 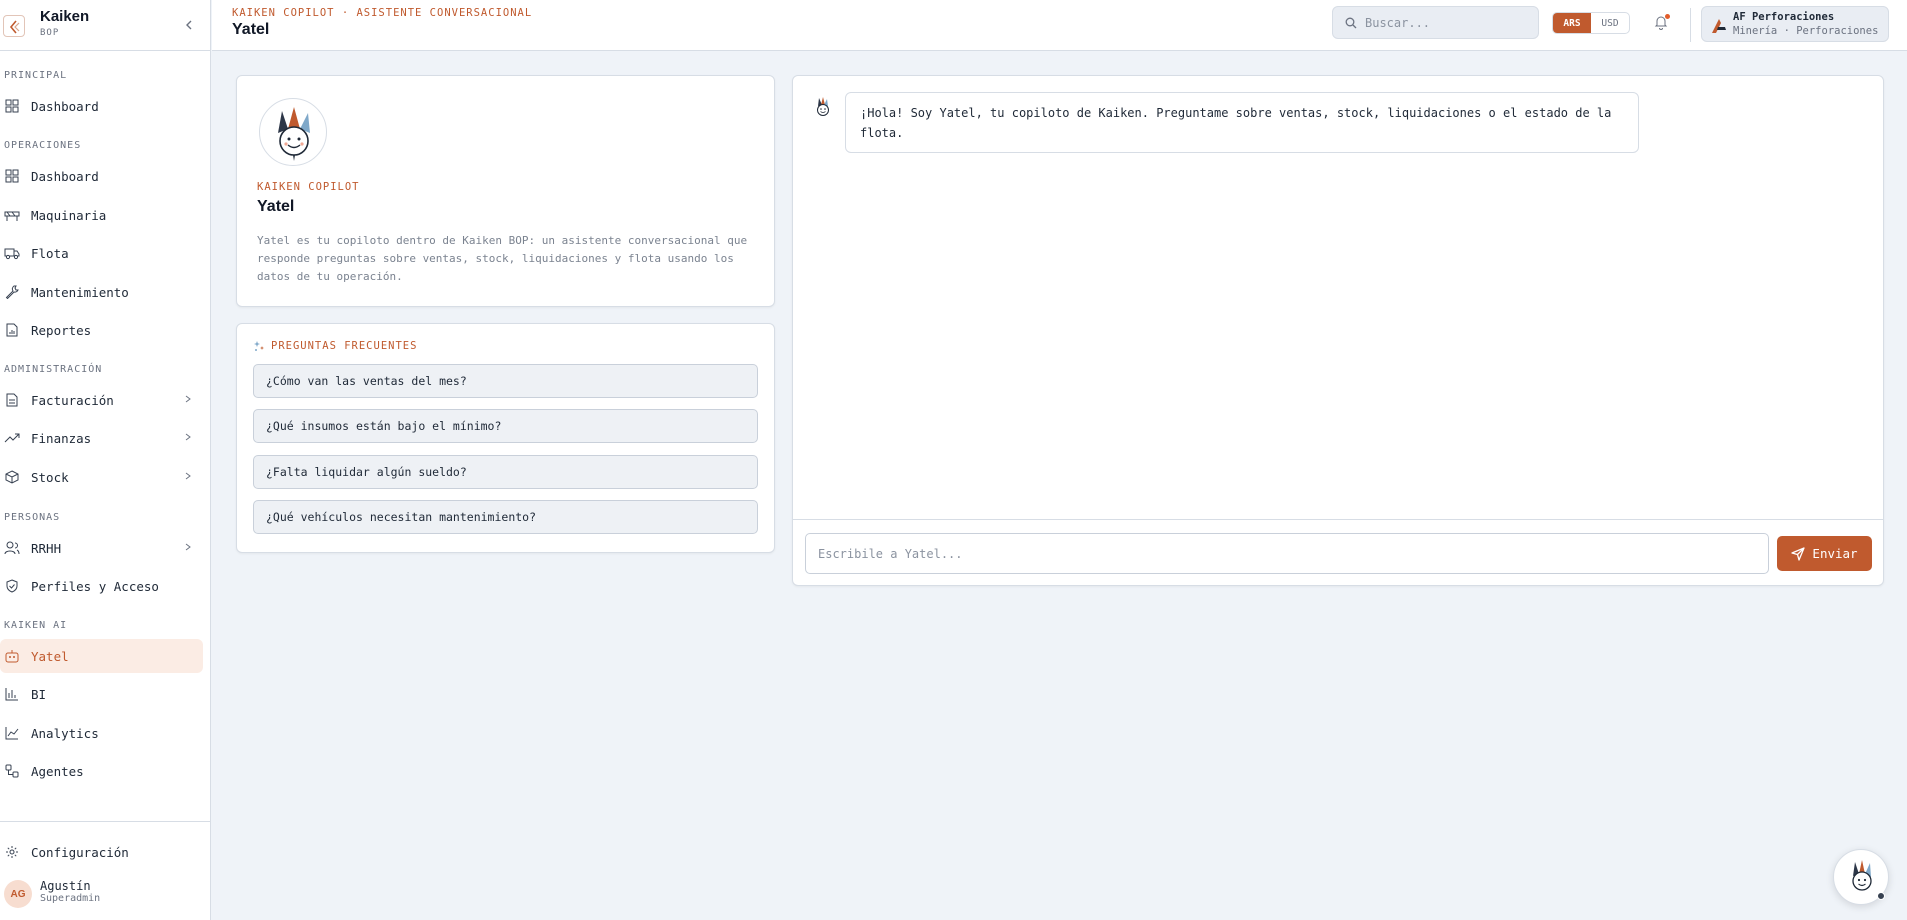 I want to click on sidebar-item-facturacion: Facturación, so click(x=101, y=400).